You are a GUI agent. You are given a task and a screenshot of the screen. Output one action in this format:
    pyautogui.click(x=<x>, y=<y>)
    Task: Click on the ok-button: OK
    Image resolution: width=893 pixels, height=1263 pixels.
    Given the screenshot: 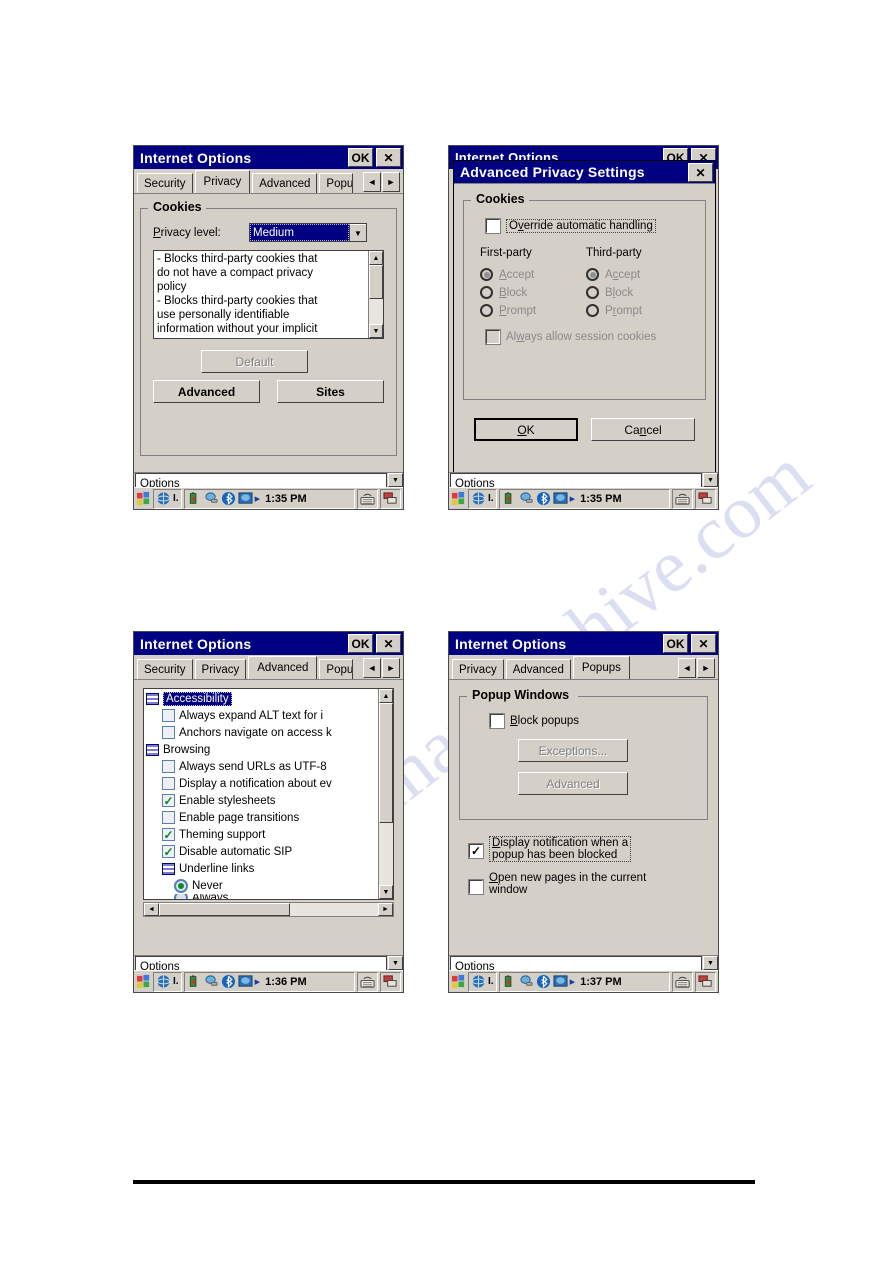 What is the action you would take?
    pyautogui.click(x=526, y=429)
    